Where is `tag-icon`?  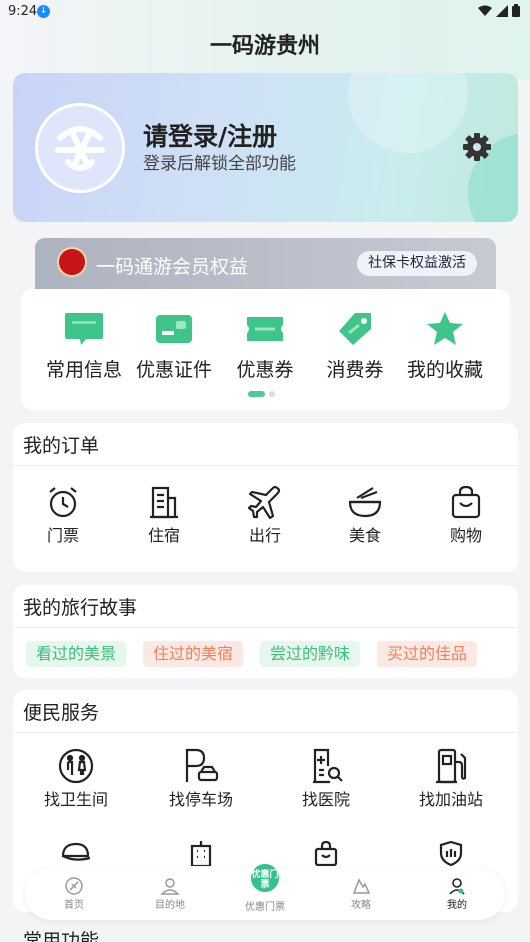
tag-icon is located at coordinates (355, 329).